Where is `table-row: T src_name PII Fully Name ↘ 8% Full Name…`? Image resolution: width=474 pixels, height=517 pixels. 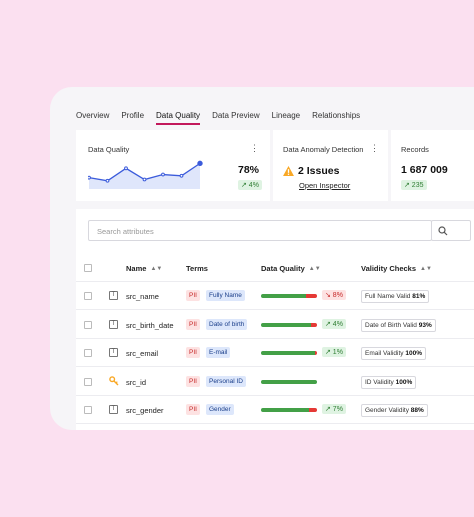 table-row: T src_name PII Fully Name ↘ 8% Full Name… is located at coordinates (275, 296).